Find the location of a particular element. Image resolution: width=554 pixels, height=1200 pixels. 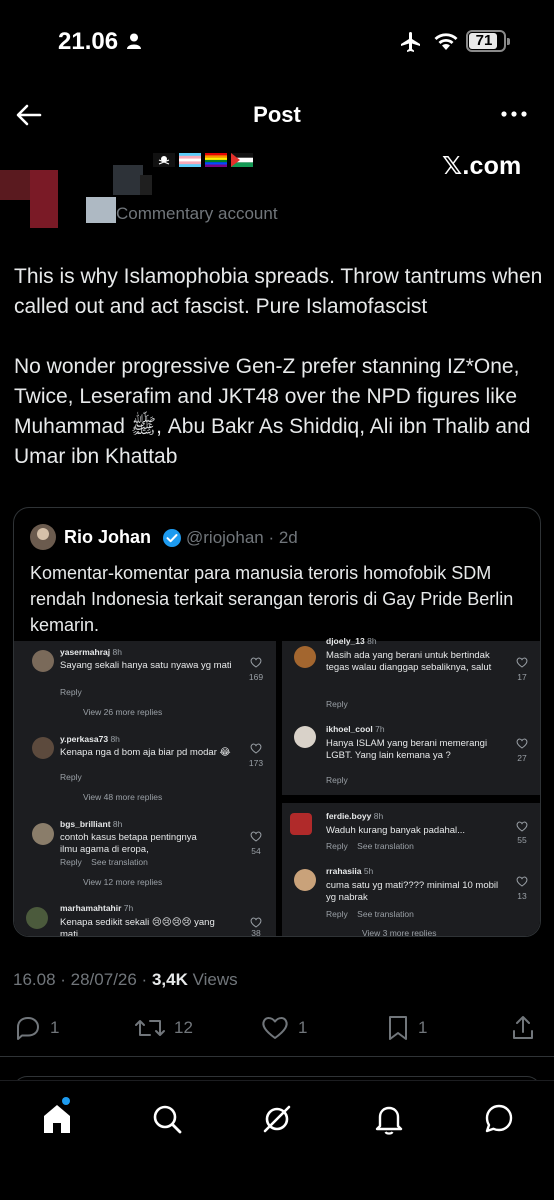

quote-handle: @riojohan · 2d is located at coordinates (242, 537).